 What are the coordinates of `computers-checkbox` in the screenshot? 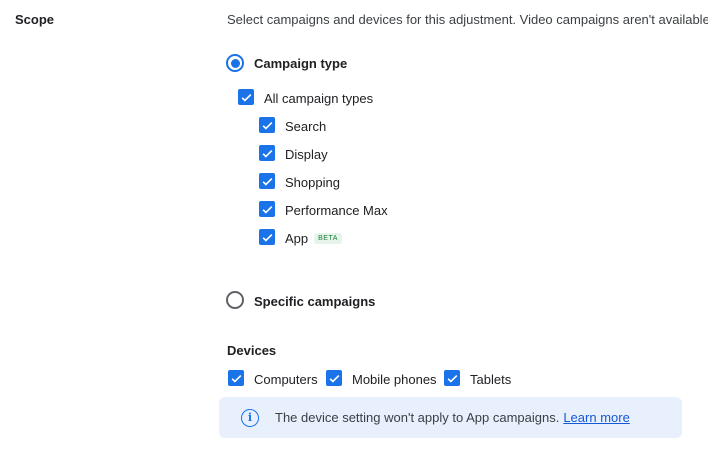 It's located at (236, 378).